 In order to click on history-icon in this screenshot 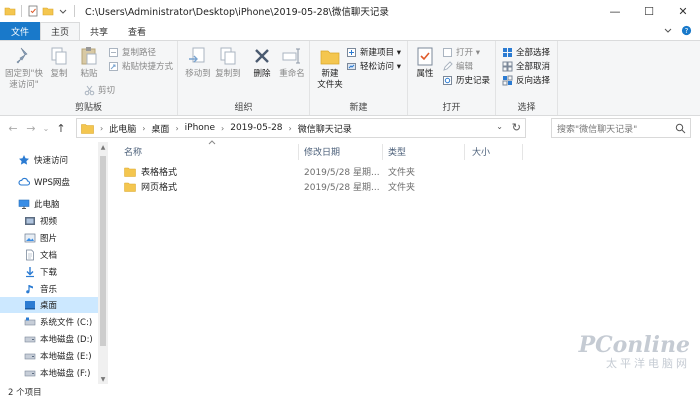, I will do `click(447, 80)`.